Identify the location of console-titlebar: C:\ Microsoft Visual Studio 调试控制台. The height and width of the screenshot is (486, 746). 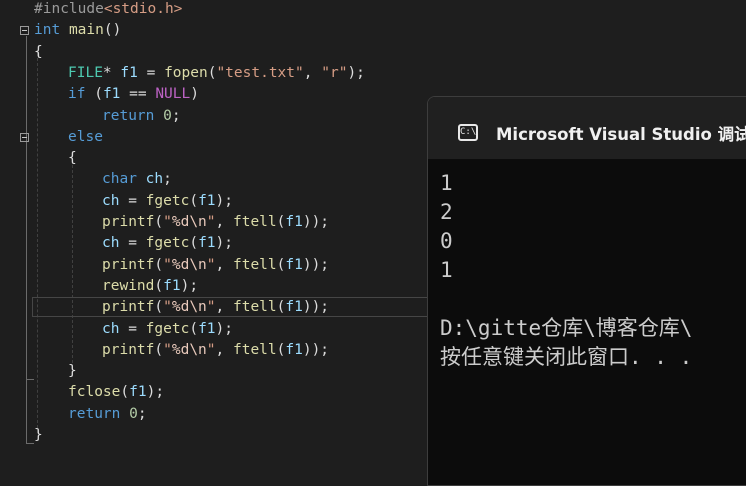
(587, 128).